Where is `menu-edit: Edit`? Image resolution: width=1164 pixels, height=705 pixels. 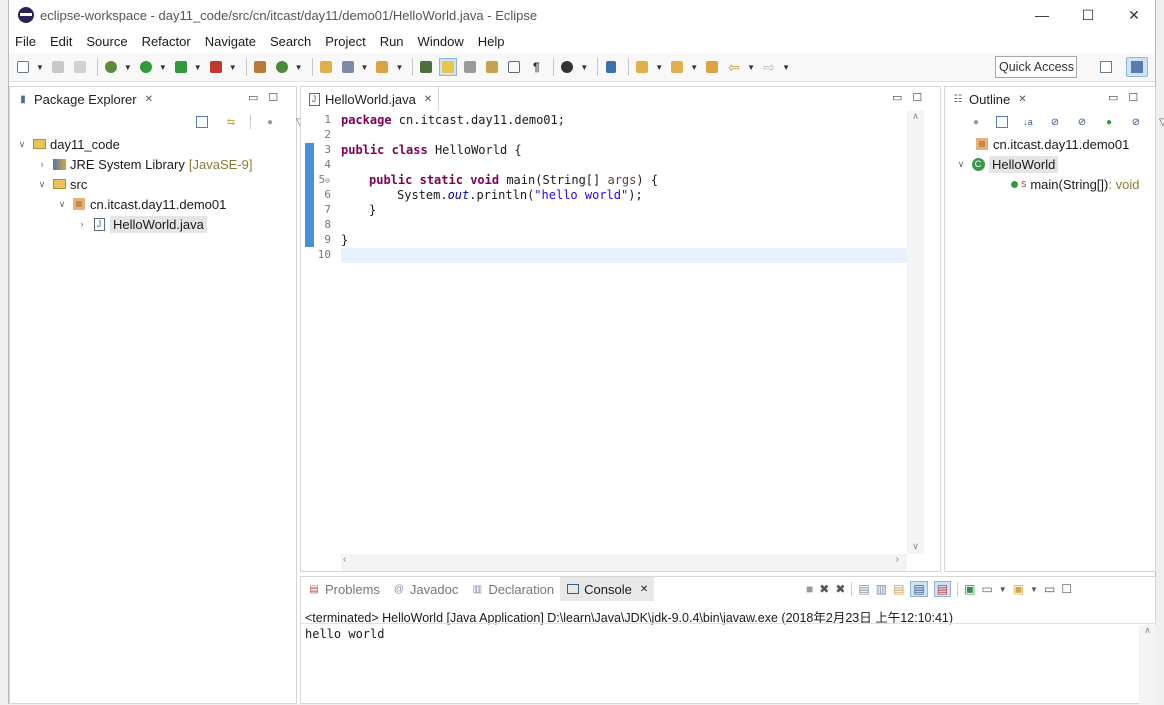 menu-edit: Edit is located at coordinates (61, 41).